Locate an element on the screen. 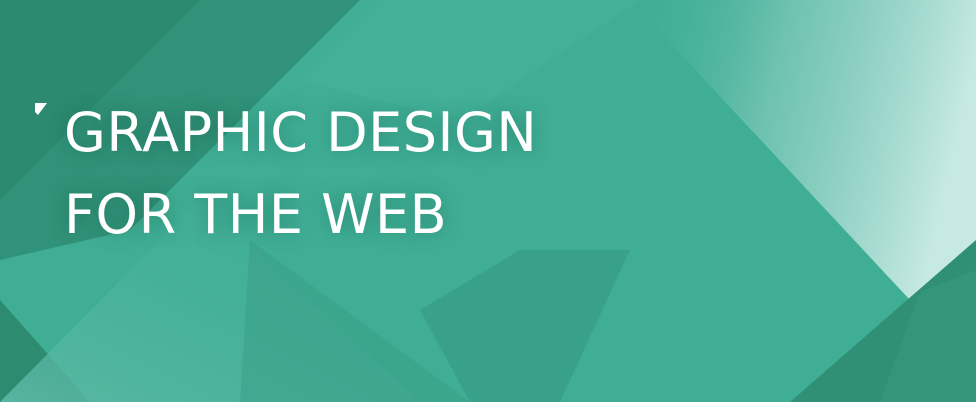  banner-title-line-2: FOR THE WEB is located at coordinates (256, 214).